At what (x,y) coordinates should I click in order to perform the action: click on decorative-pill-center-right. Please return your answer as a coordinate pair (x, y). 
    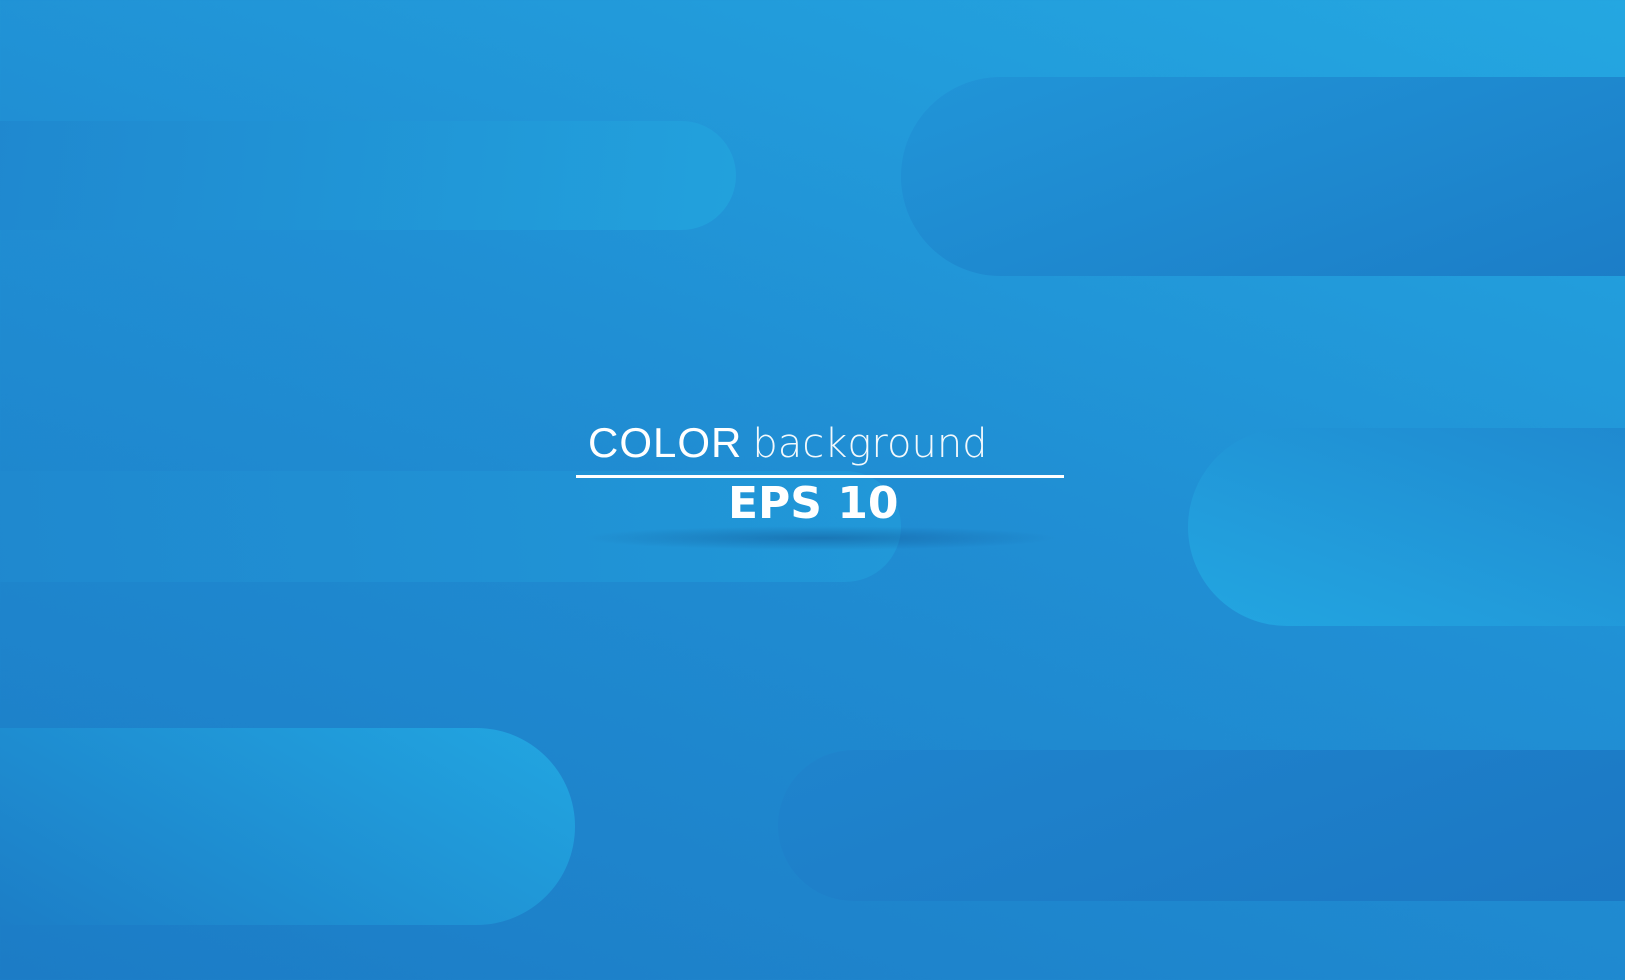
    Looking at the image, I should click on (1406, 527).